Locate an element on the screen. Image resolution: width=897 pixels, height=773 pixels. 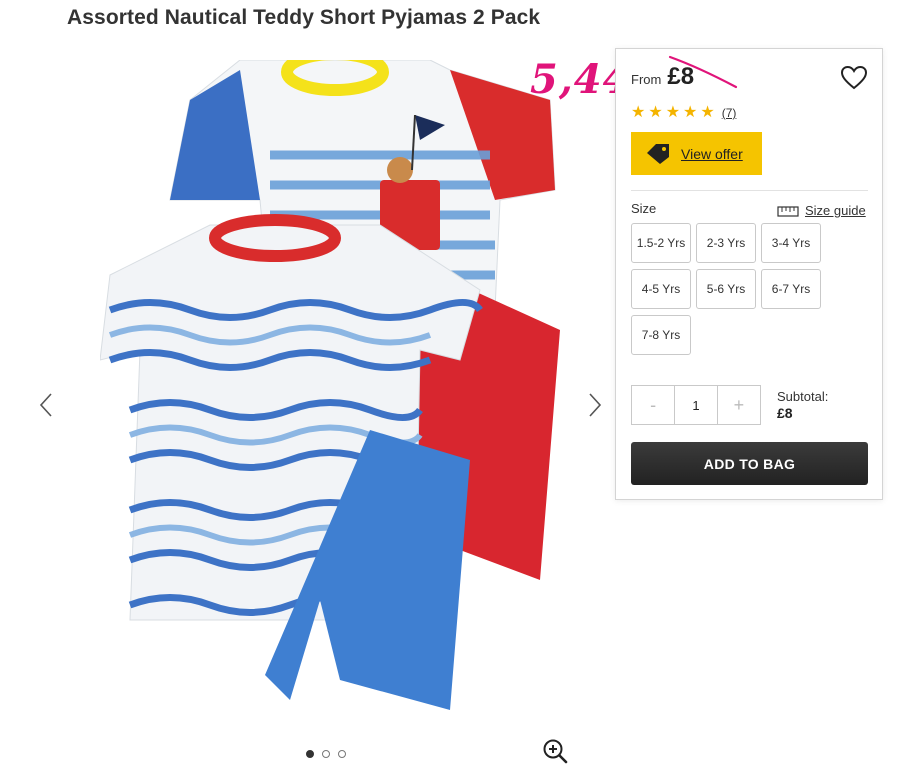
price-row: From £8 is located at coordinates (662, 77).